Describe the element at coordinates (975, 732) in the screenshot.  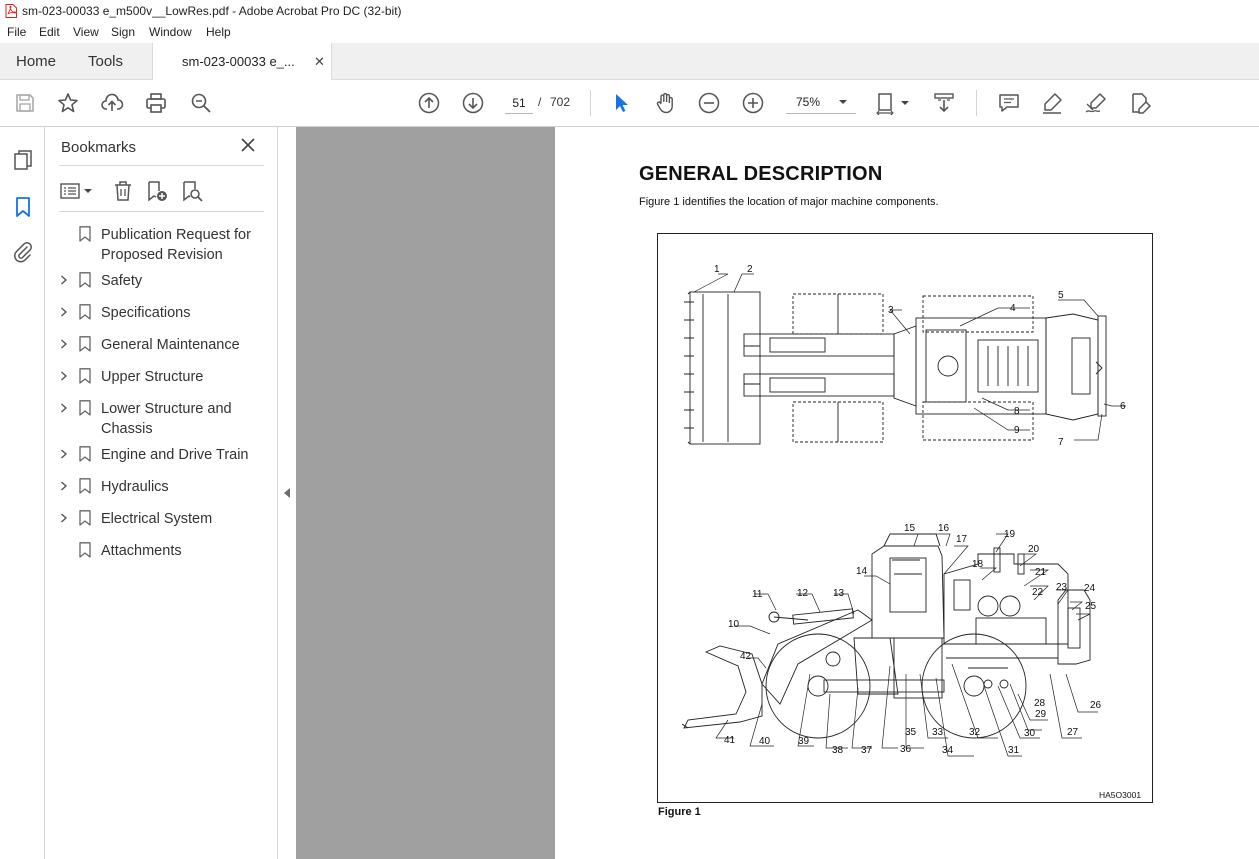
I see `callout-32: 32` at that location.